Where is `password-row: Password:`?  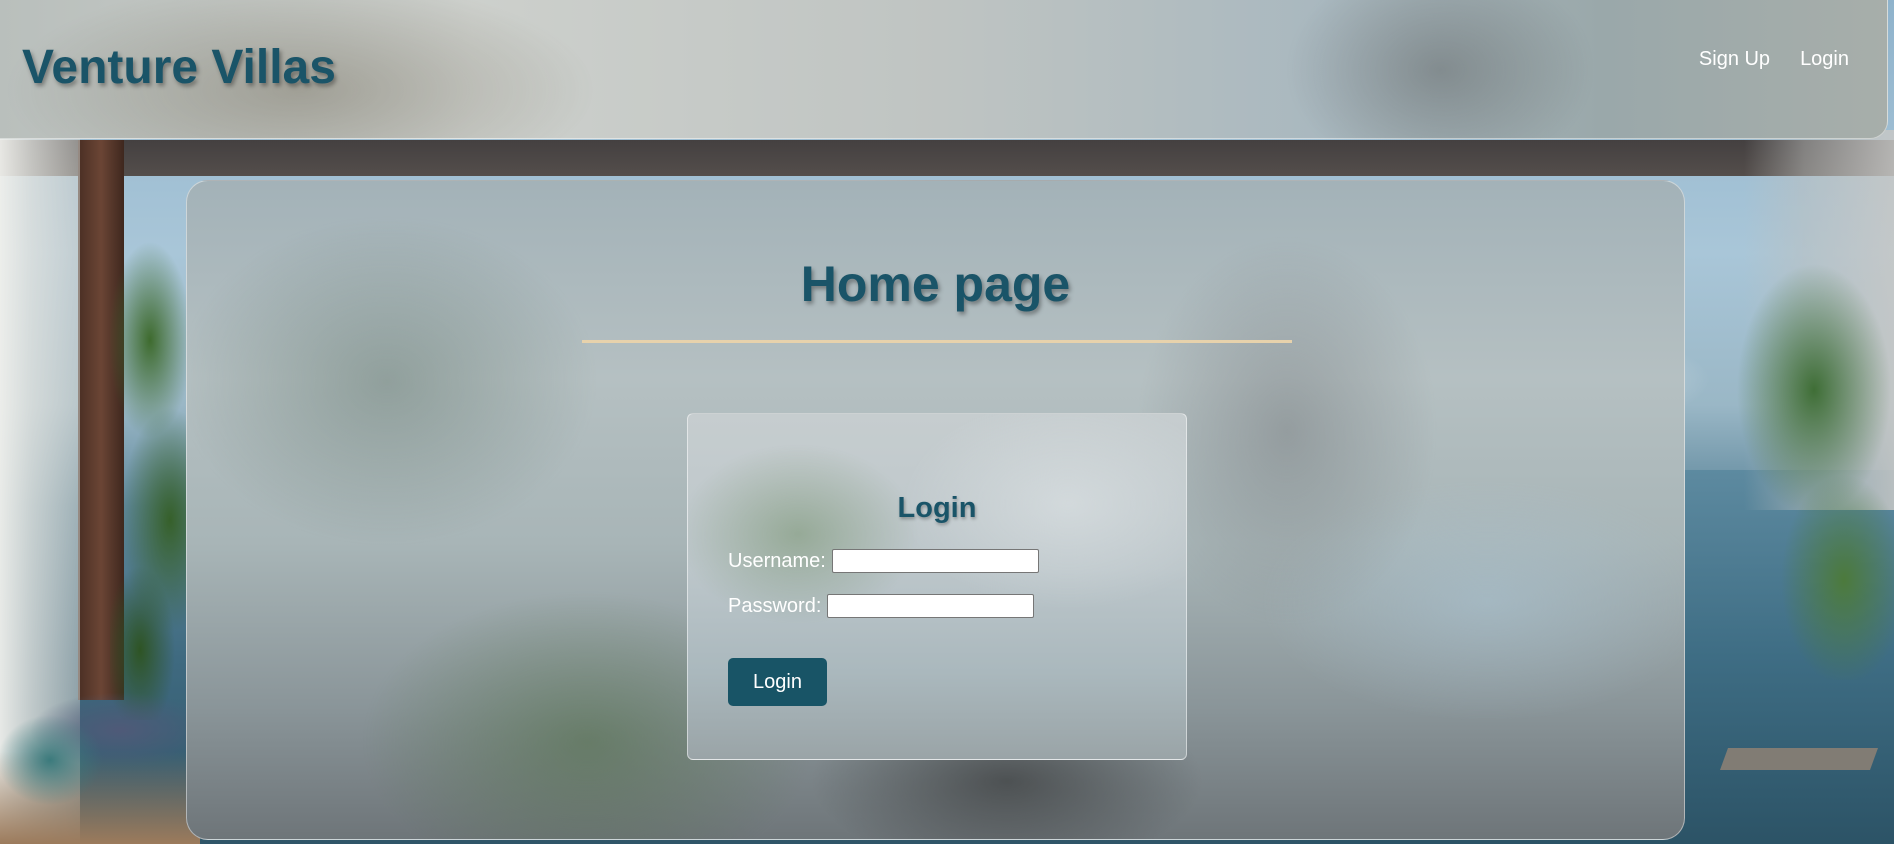 password-row: Password: is located at coordinates (881, 606).